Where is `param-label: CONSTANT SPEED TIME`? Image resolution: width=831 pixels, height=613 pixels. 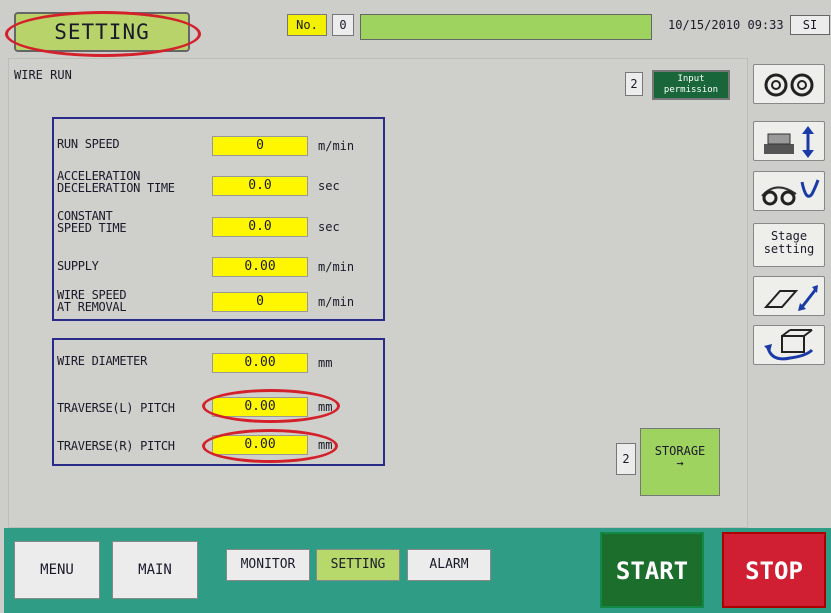
param-label: CONSTANT SPEED TIME is located at coordinates (92, 222).